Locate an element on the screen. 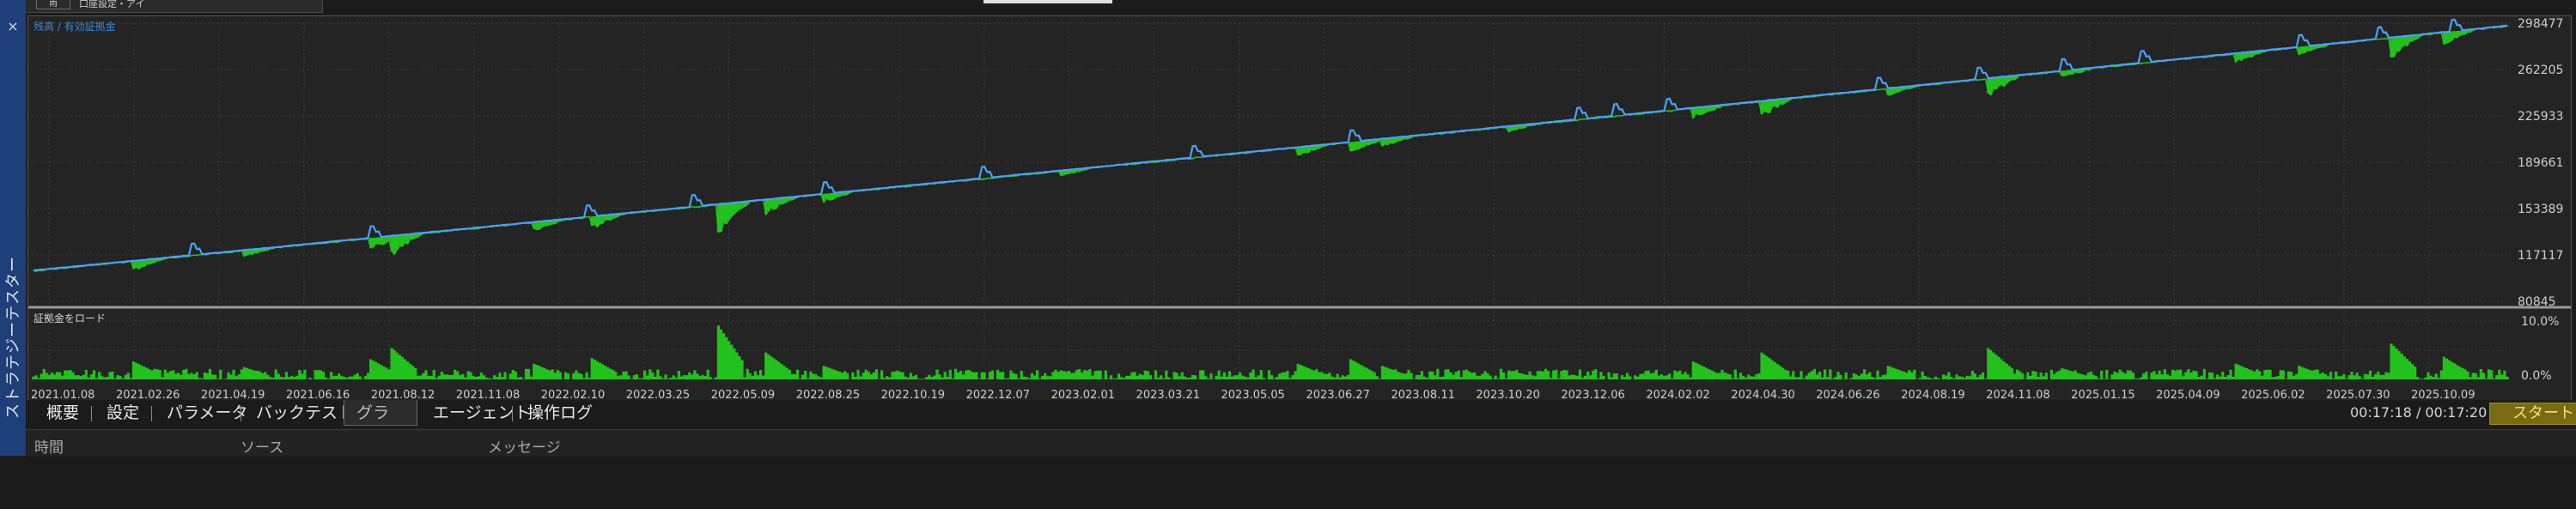 This screenshot has width=2576, height=509. y-tick-label: 189661 is located at coordinates (2540, 163).